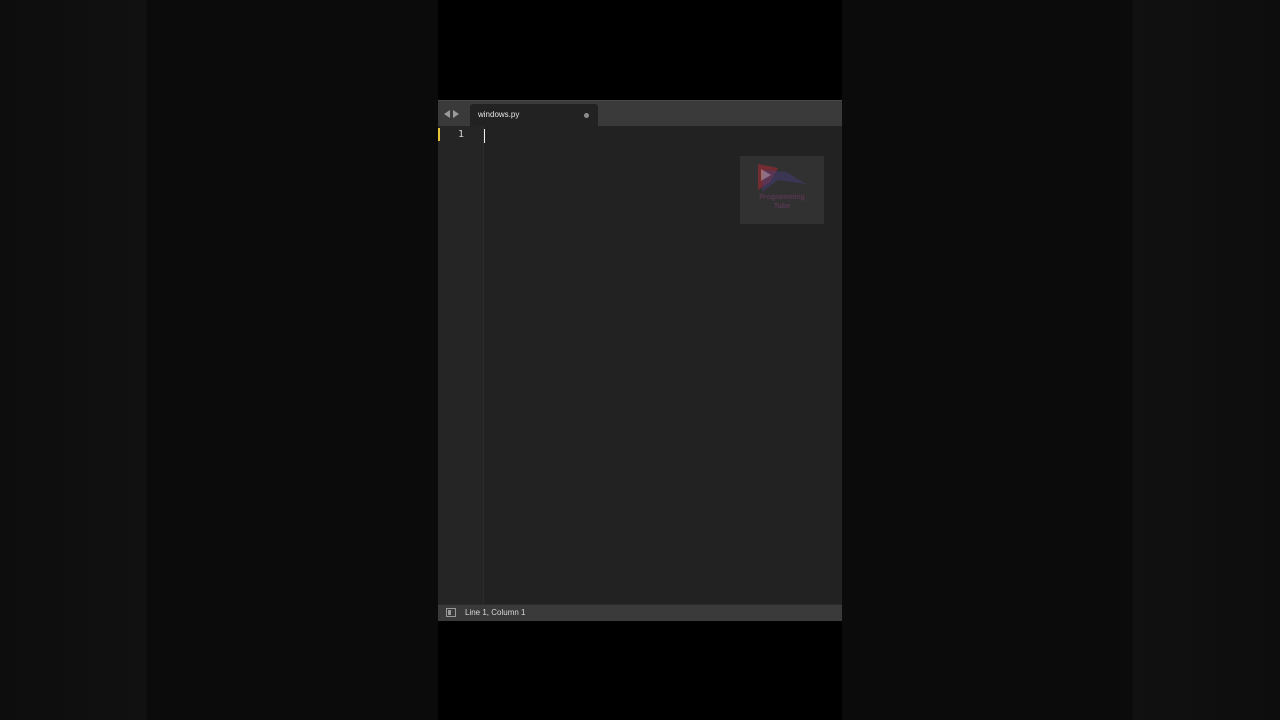 The height and width of the screenshot is (720, 1280). I want to click on watermark-line-2: Tube, so click(782, 206).